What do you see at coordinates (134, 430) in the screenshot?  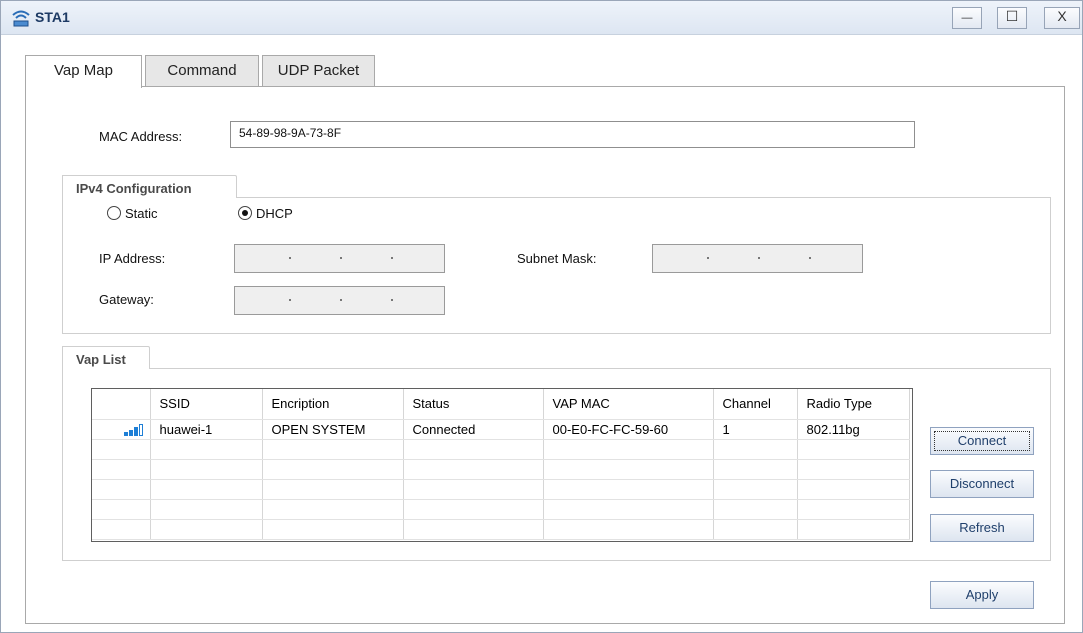 I see `signal-strength-icon` at bounding box center [134, 430].